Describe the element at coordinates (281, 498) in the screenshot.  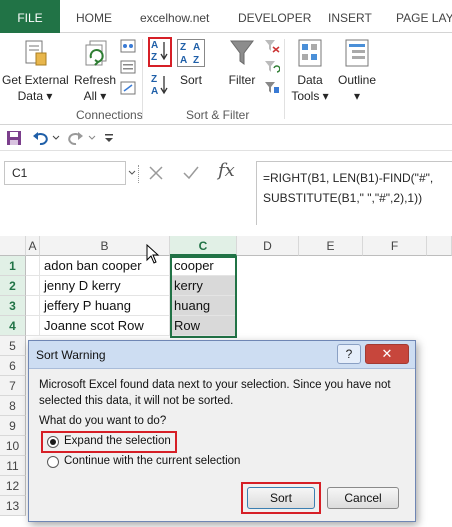
I see `sort-button: Sort` at that location.